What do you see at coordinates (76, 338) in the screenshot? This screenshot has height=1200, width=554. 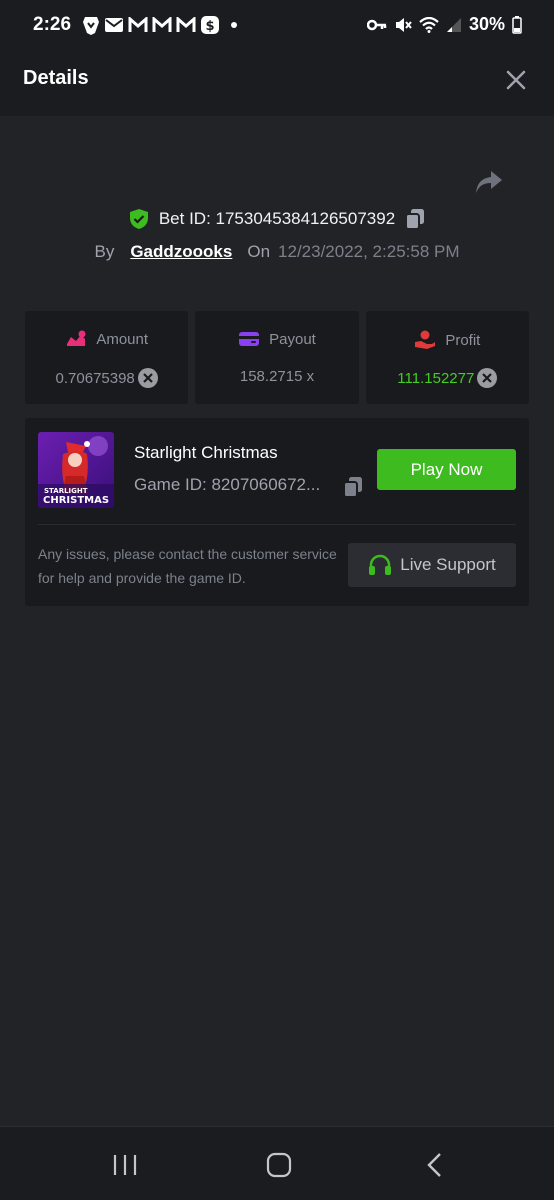 I see `amount-icon` at bounding box center [76, 338].